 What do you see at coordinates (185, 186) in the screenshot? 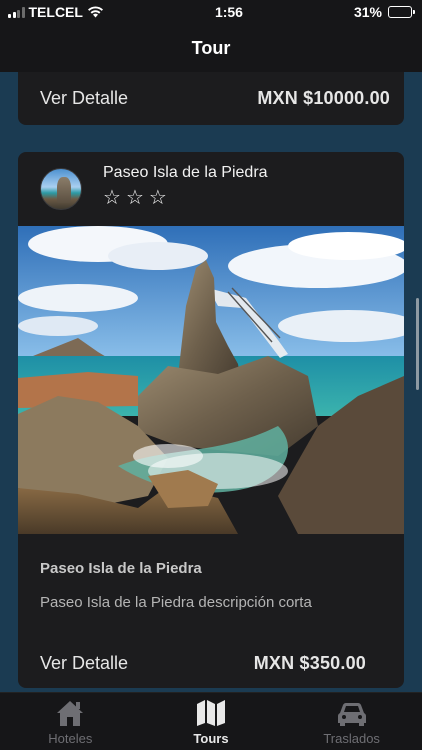
I see `tour-header-text: Paseo Isla de la Piedra ☆ ☆ ☆` at bounding box center [185, 186].